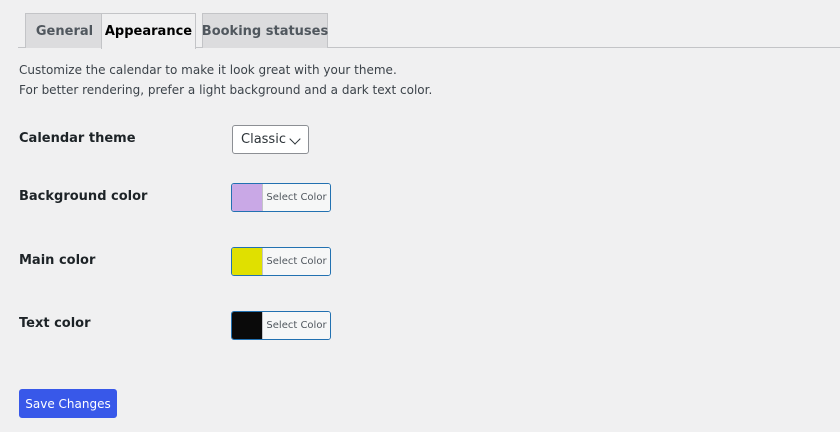  I want to click on calendar-theme-select: Classic, so click(270, 139).